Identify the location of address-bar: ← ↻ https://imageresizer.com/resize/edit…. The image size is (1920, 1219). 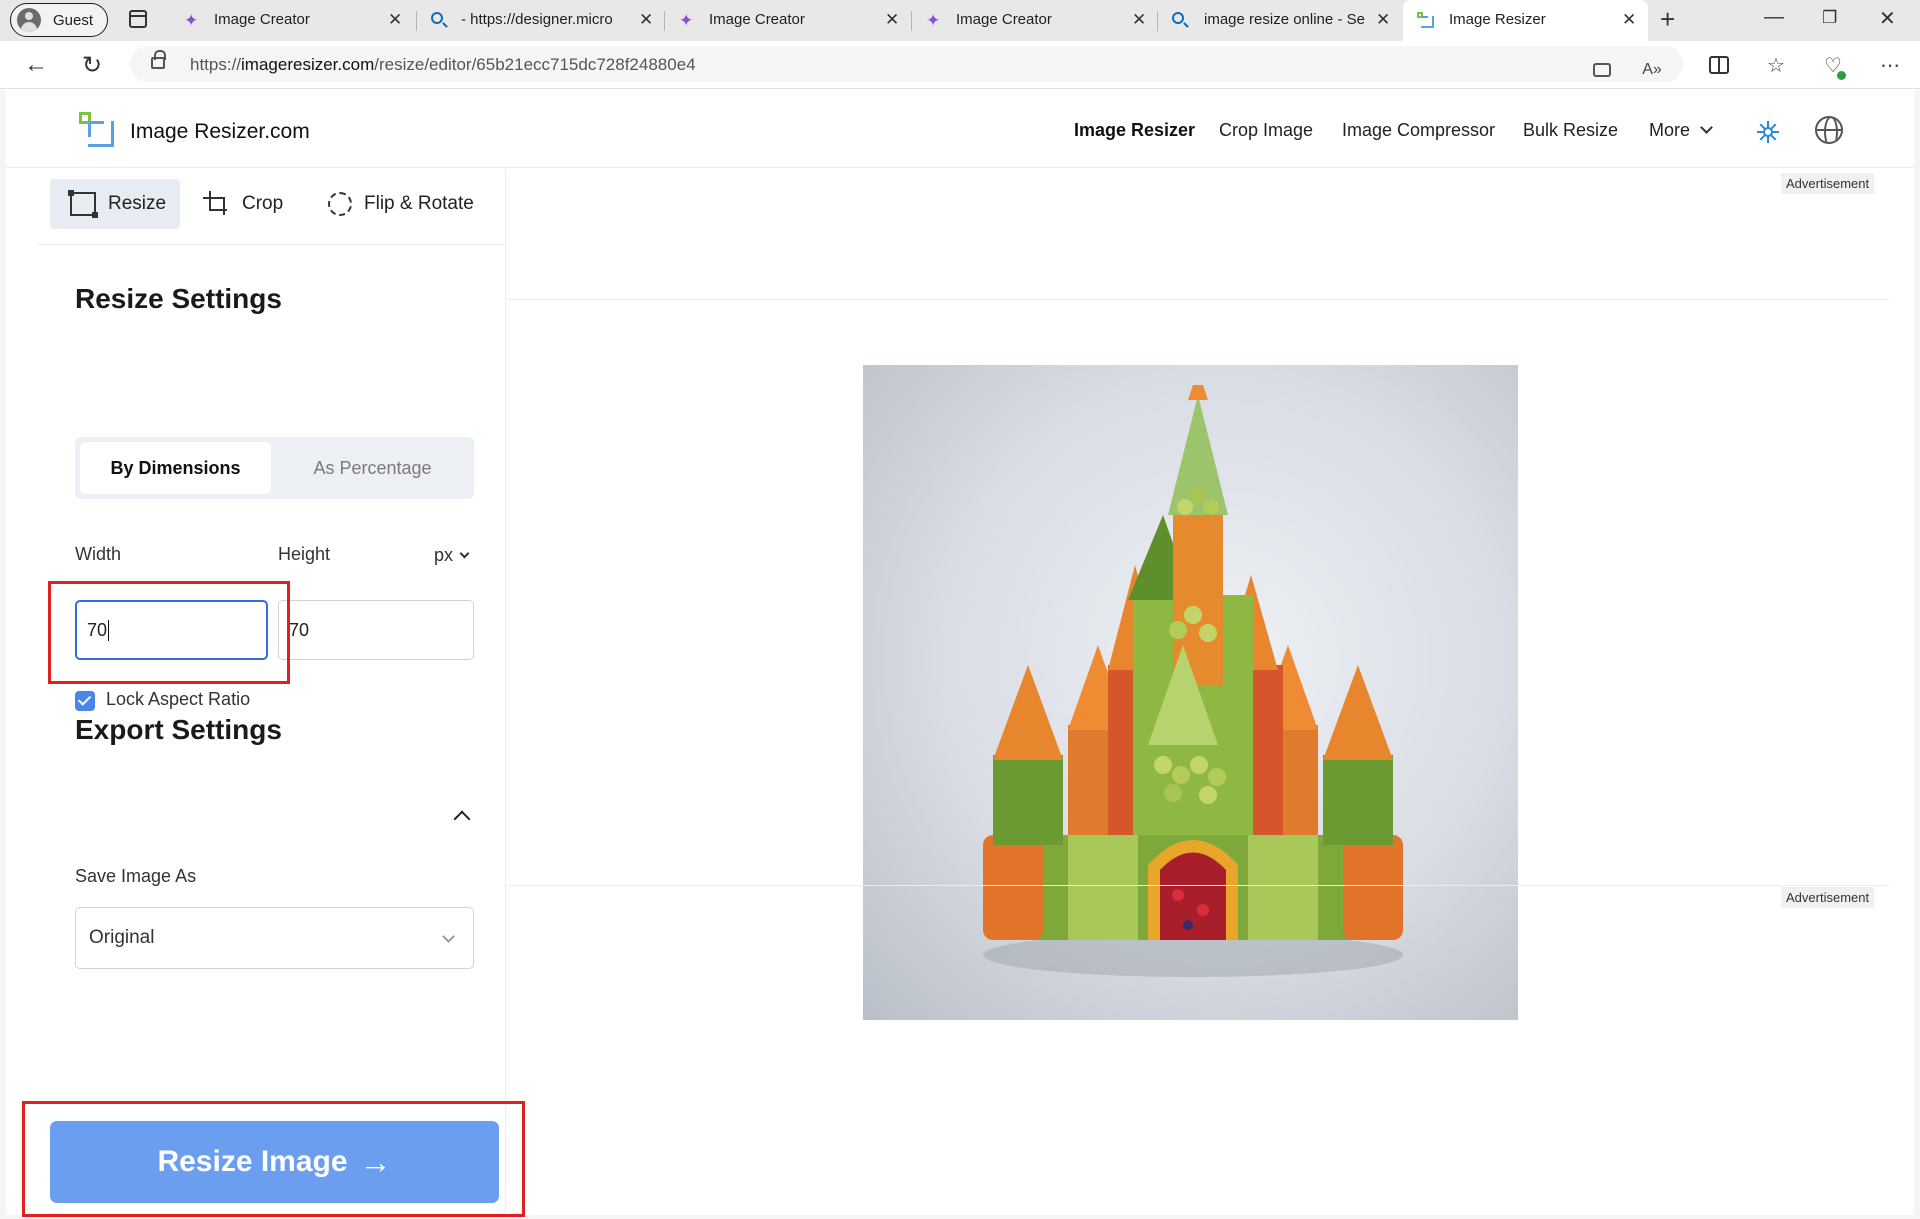
(960, 65).